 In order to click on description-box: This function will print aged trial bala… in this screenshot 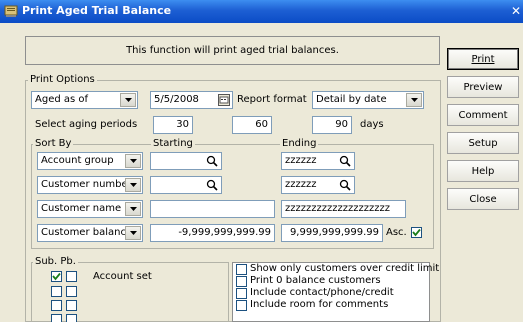, I will do `click(232, 50)`.